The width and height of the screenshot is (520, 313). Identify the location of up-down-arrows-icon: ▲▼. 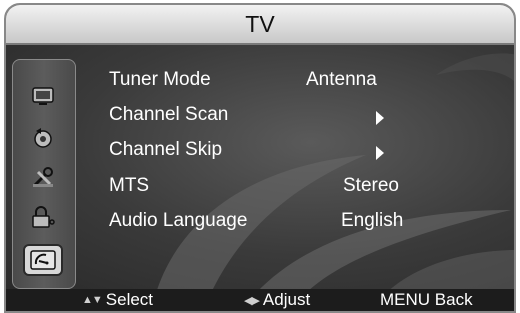
(92, 300).